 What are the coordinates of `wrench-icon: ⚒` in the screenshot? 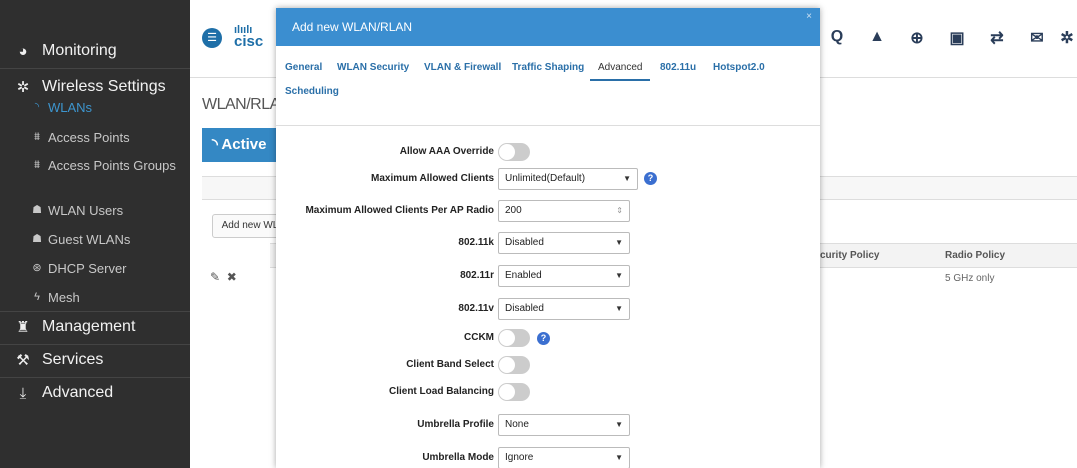 It's located at (23, 360).